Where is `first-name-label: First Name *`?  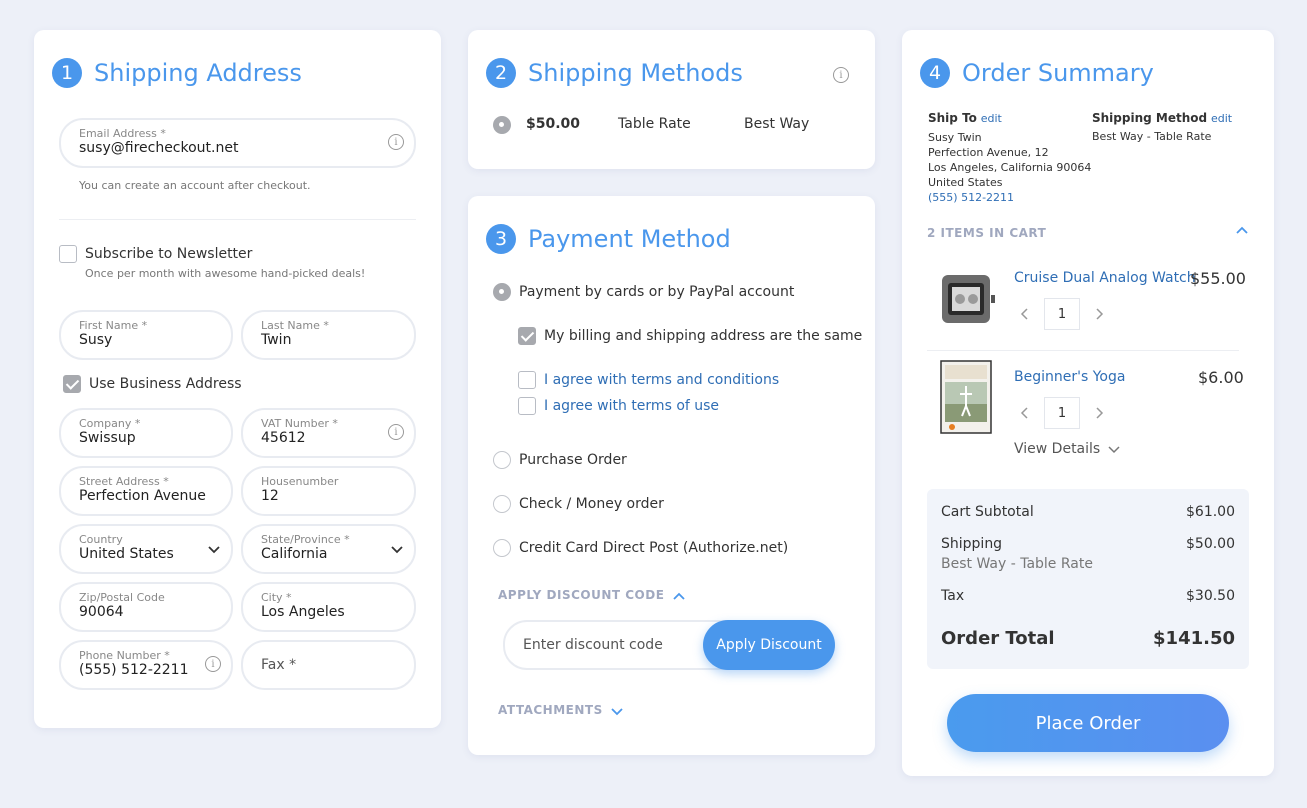 first-name-label: First Name * is located at coordinates (113, 325).